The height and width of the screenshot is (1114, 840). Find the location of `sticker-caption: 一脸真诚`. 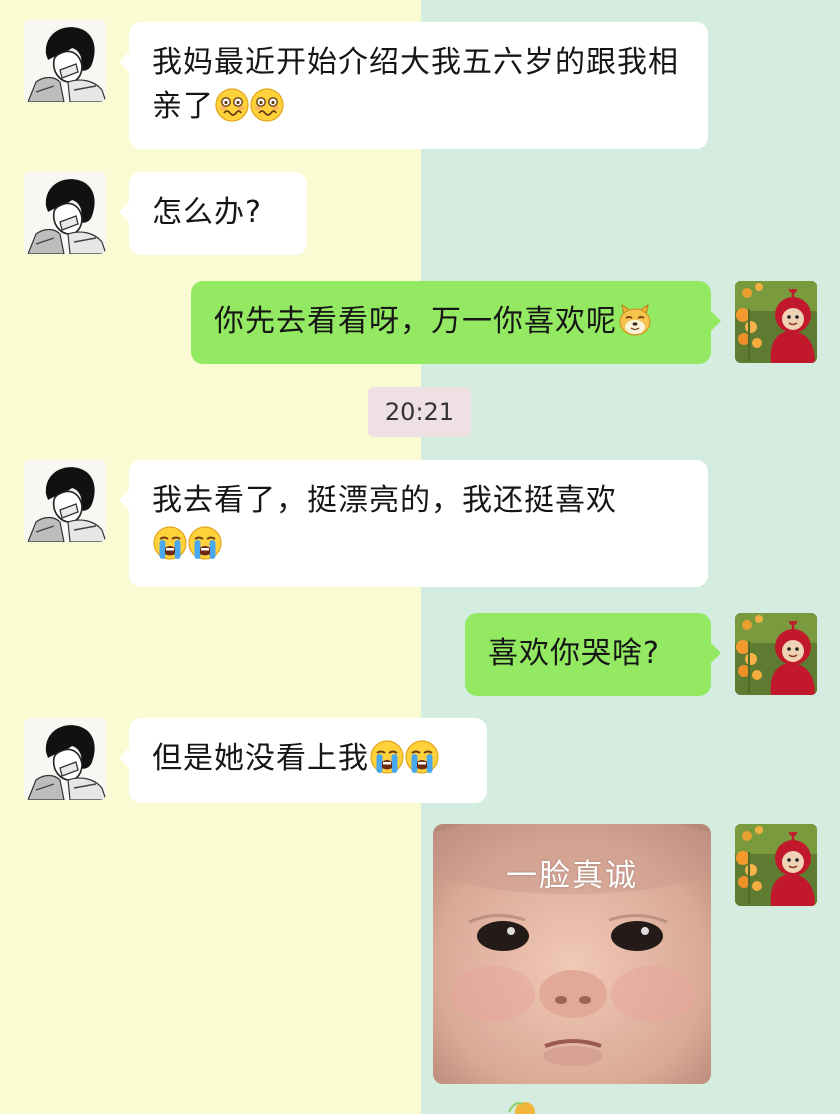

sticker-caption: 一脸真诚 is located at coordinates (572, 876).